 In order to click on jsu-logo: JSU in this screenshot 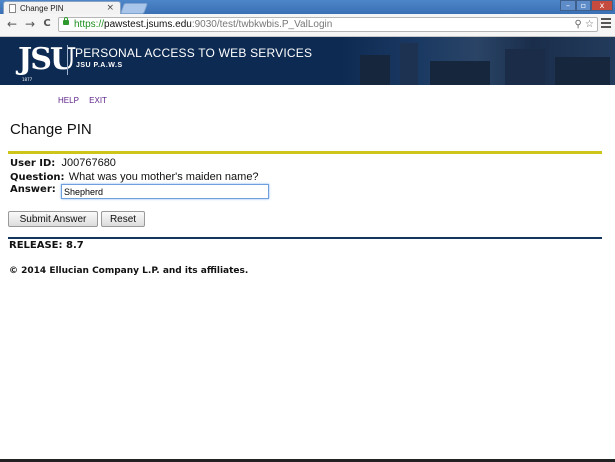, I will do `click(47, 59)`.